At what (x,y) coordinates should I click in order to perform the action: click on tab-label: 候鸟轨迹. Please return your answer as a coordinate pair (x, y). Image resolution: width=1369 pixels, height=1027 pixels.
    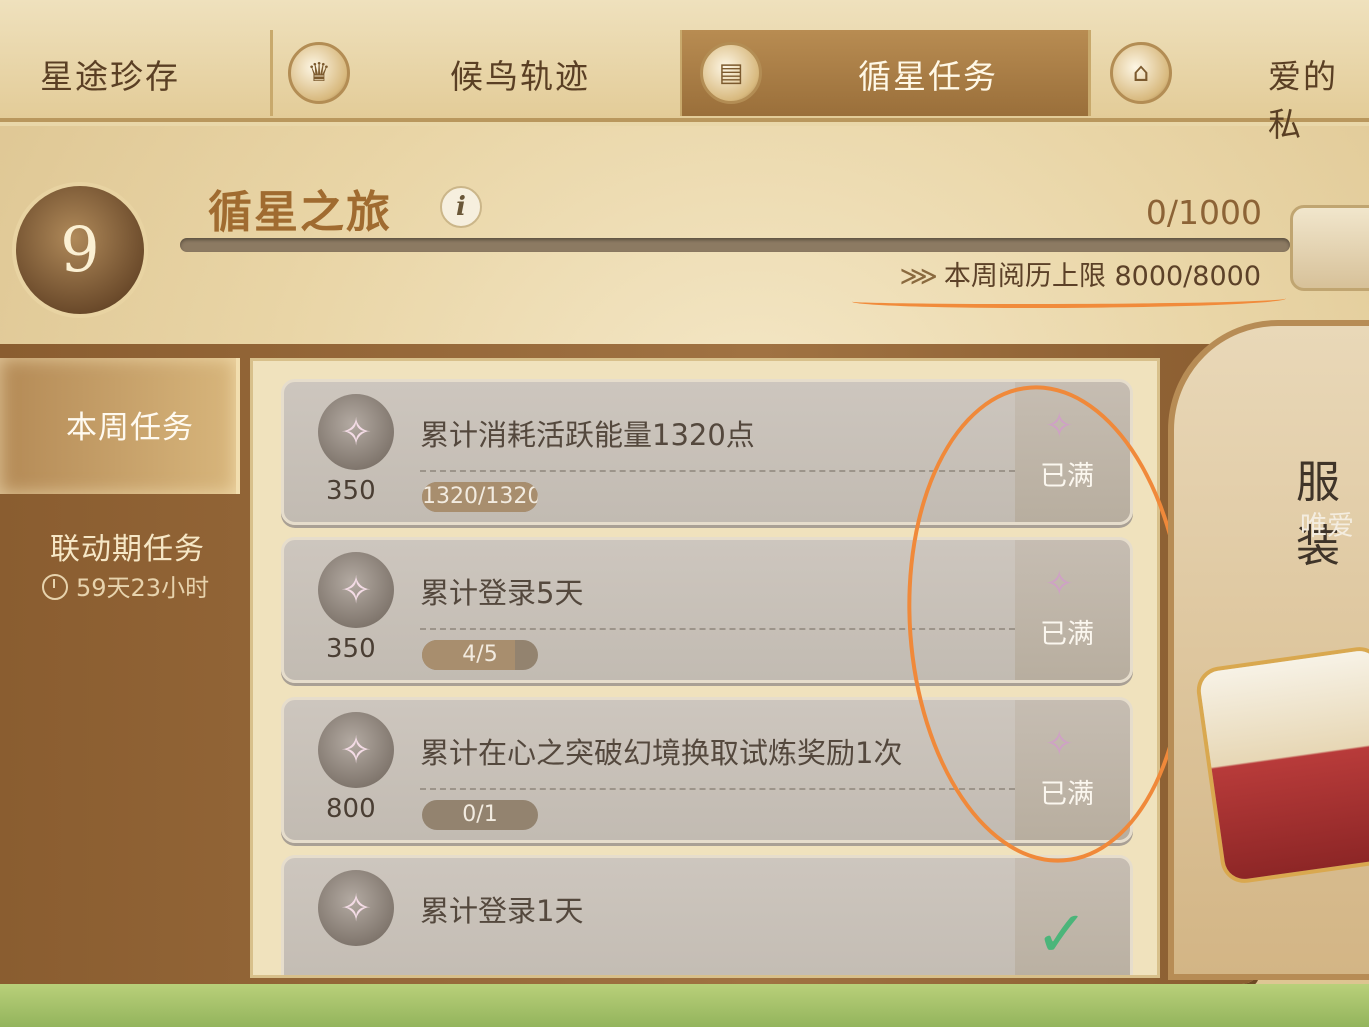
    Looking at the image, I should click on (520, 76).